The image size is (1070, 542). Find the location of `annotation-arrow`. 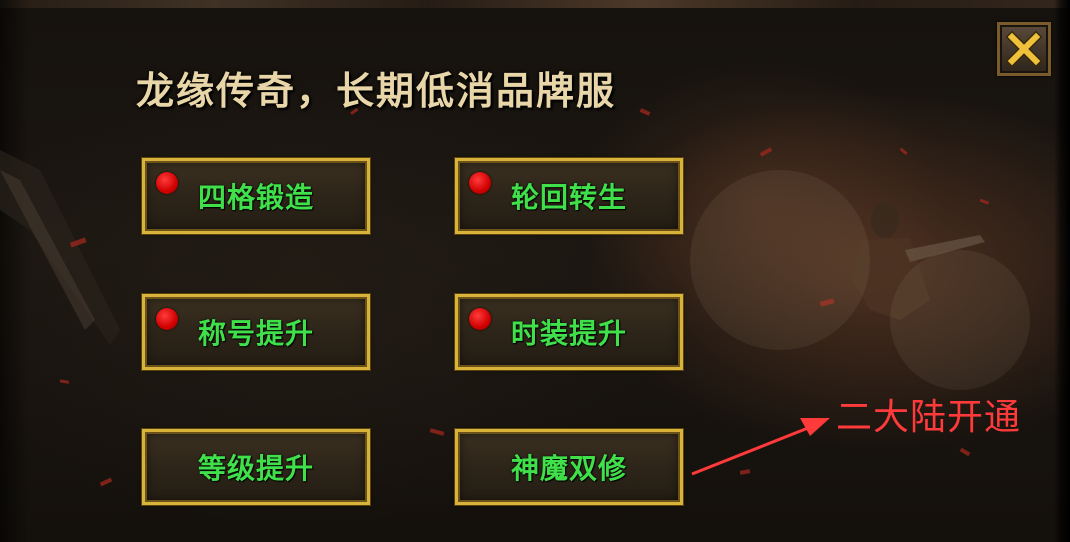

annotation-arrow is located at coordinates (760, 447).